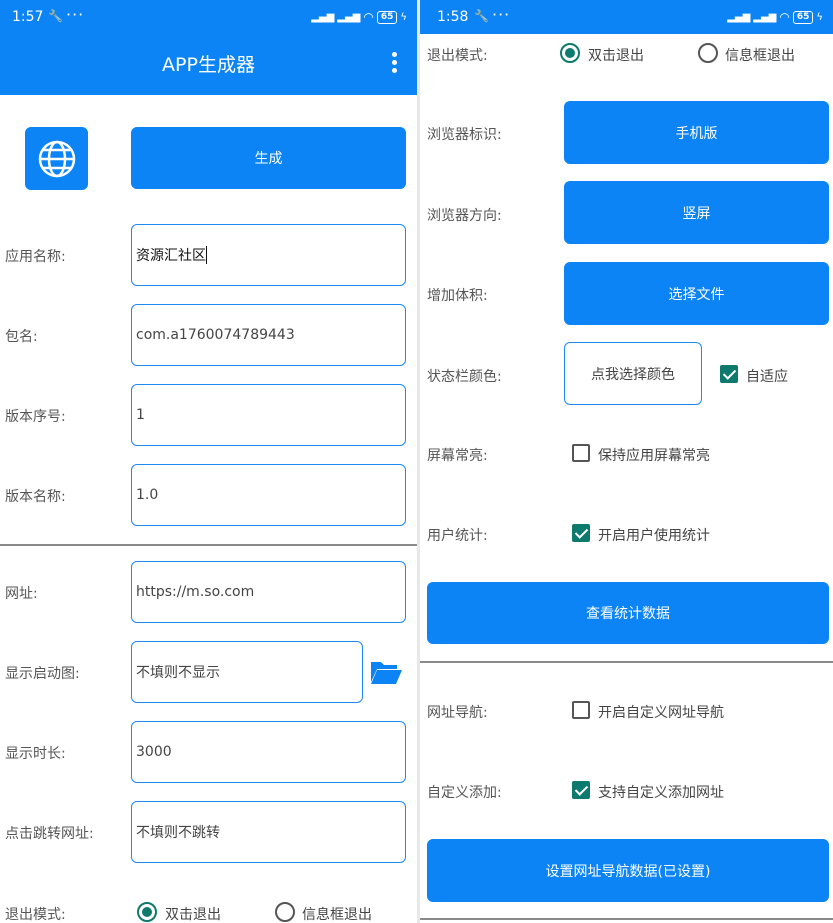 The image size is (833, 923). Describe the element at coordinates (35, 417) in the screenshot. I see `version-code-label: 版本序号:` at that location.